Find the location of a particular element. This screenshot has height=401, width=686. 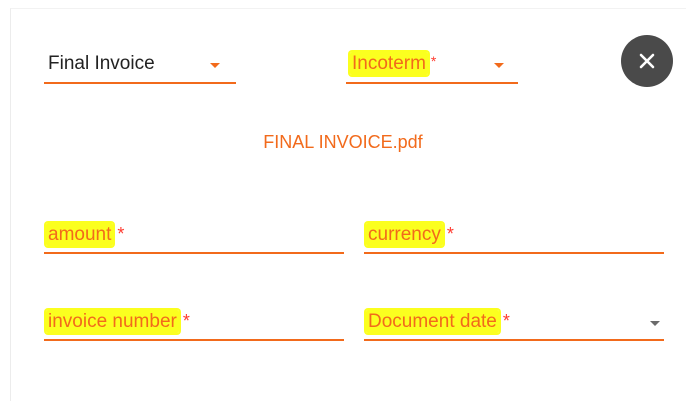

amount-placeholder: amount is located at coordinates (80, 234).